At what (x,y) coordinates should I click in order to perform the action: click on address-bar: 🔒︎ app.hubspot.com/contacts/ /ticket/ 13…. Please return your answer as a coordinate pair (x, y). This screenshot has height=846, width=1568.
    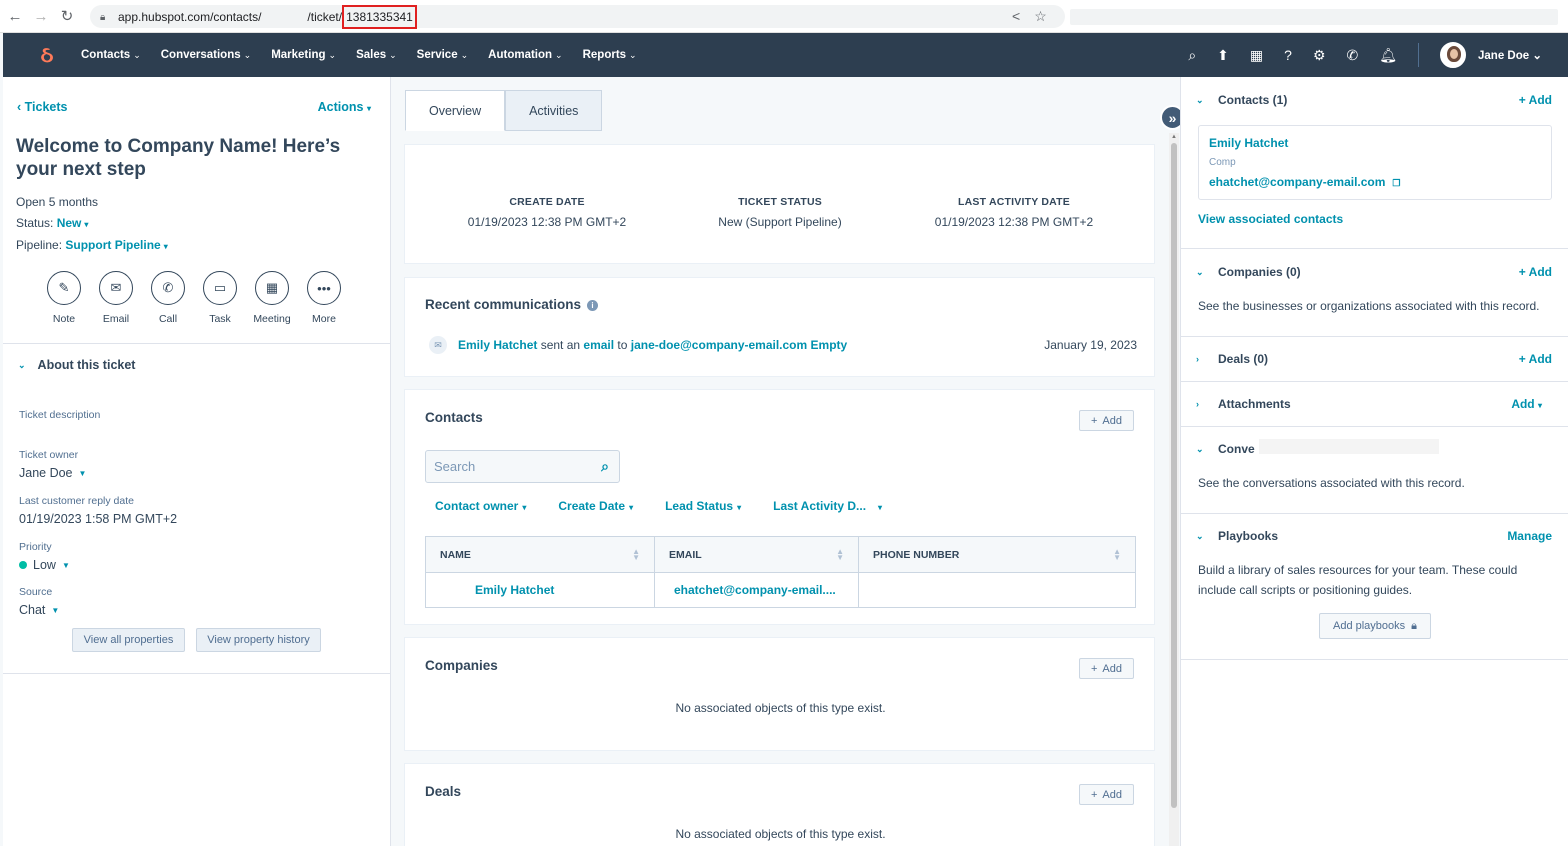
    Looking at the image, I should click on (577, 16).